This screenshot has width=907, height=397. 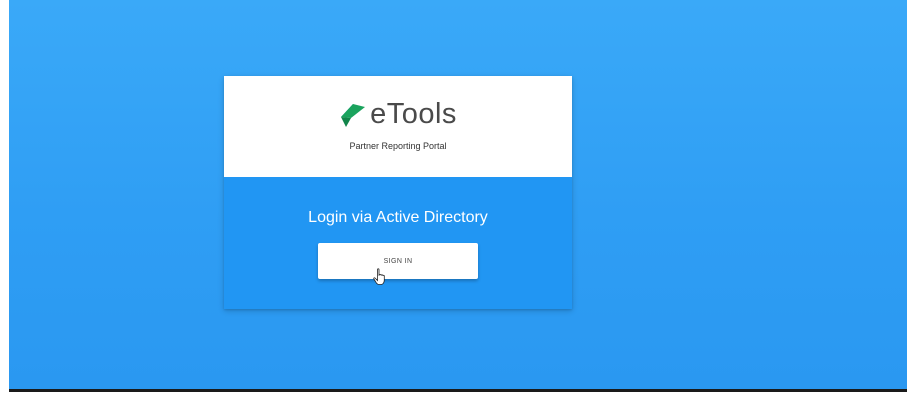 I want to click on card-body: Login via Active Directory SIGN IN, so click(x=398, y=243).